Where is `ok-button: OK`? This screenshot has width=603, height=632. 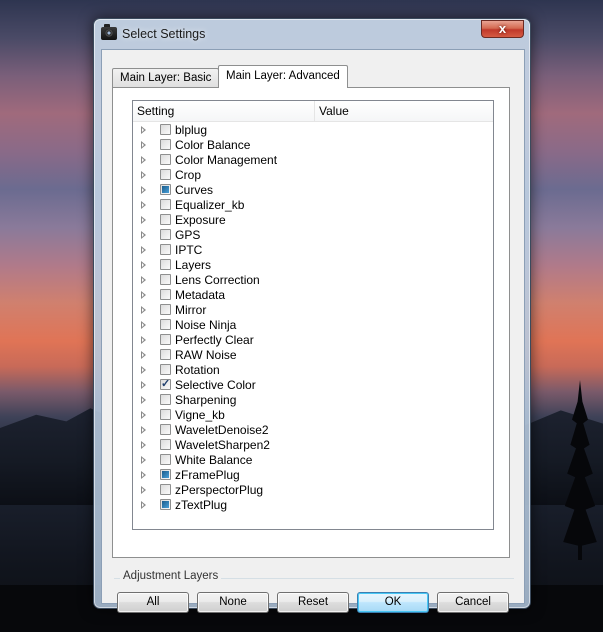 ok-button: OK is located at coordinates (393, 602).